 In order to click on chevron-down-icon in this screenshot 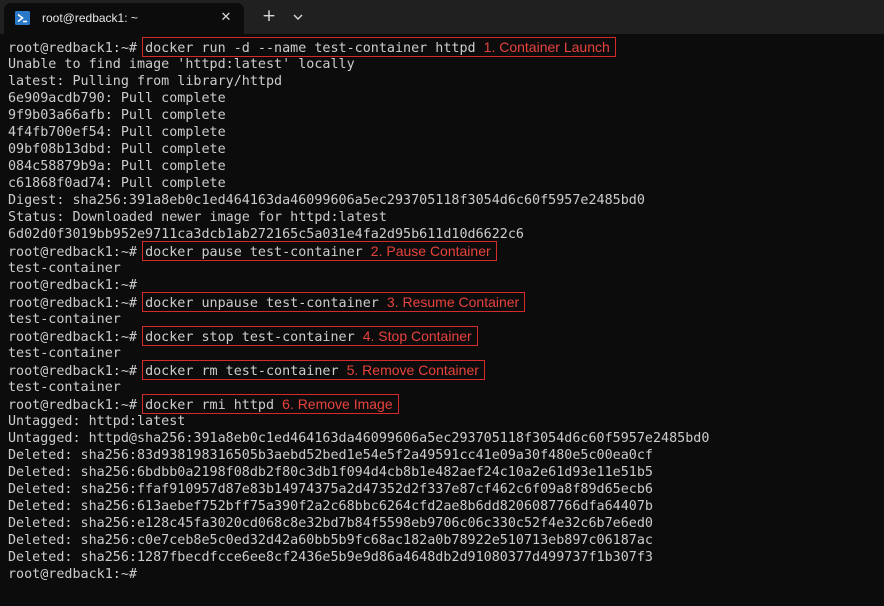, I will do `click(298, 17)`.